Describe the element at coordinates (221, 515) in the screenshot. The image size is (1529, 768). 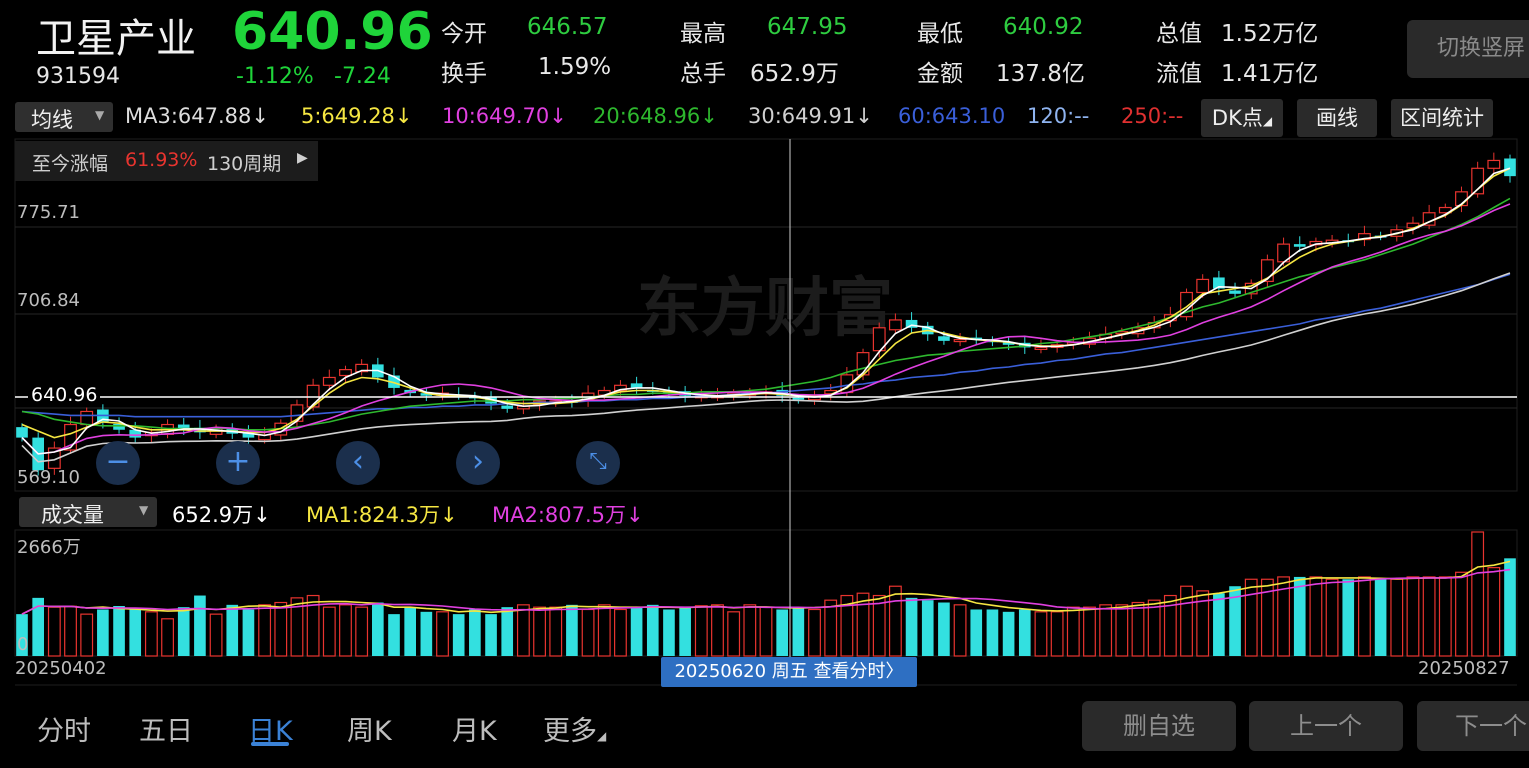
I see `volume-value: 652.9万↓` at that location.